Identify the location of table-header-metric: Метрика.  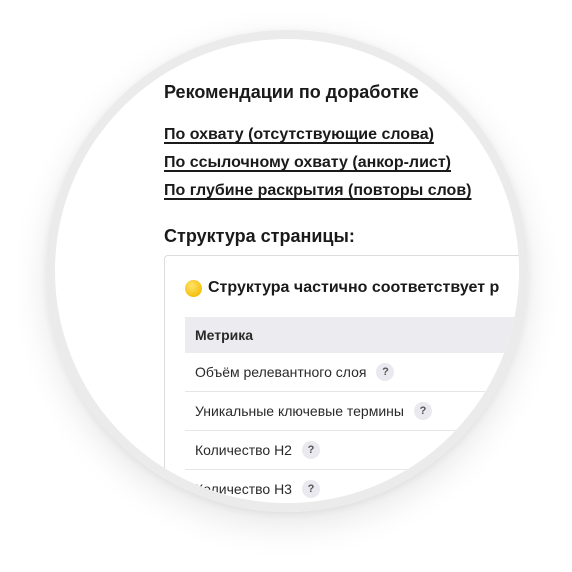
(352, 335).